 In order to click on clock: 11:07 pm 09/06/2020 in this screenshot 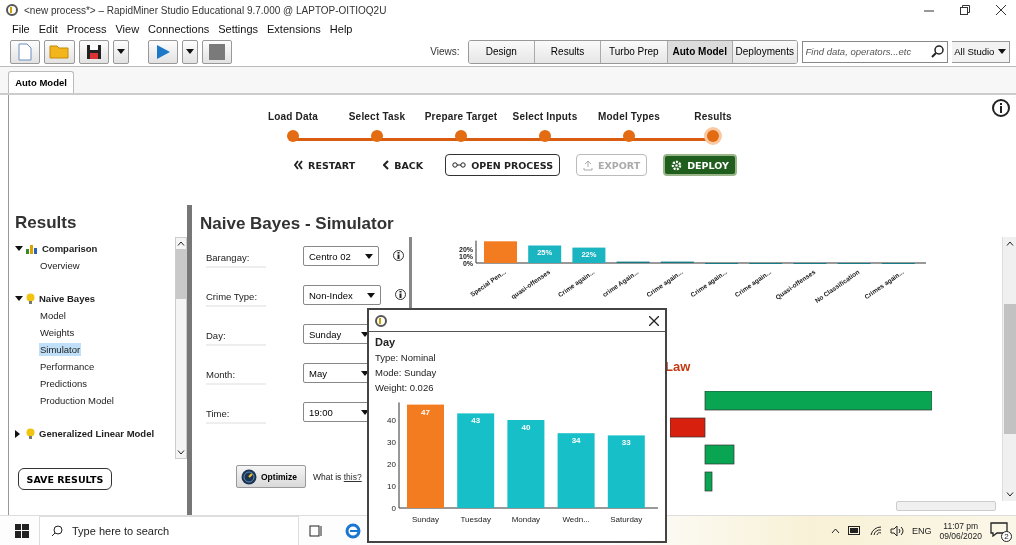, I will do `click(960, 530)`.